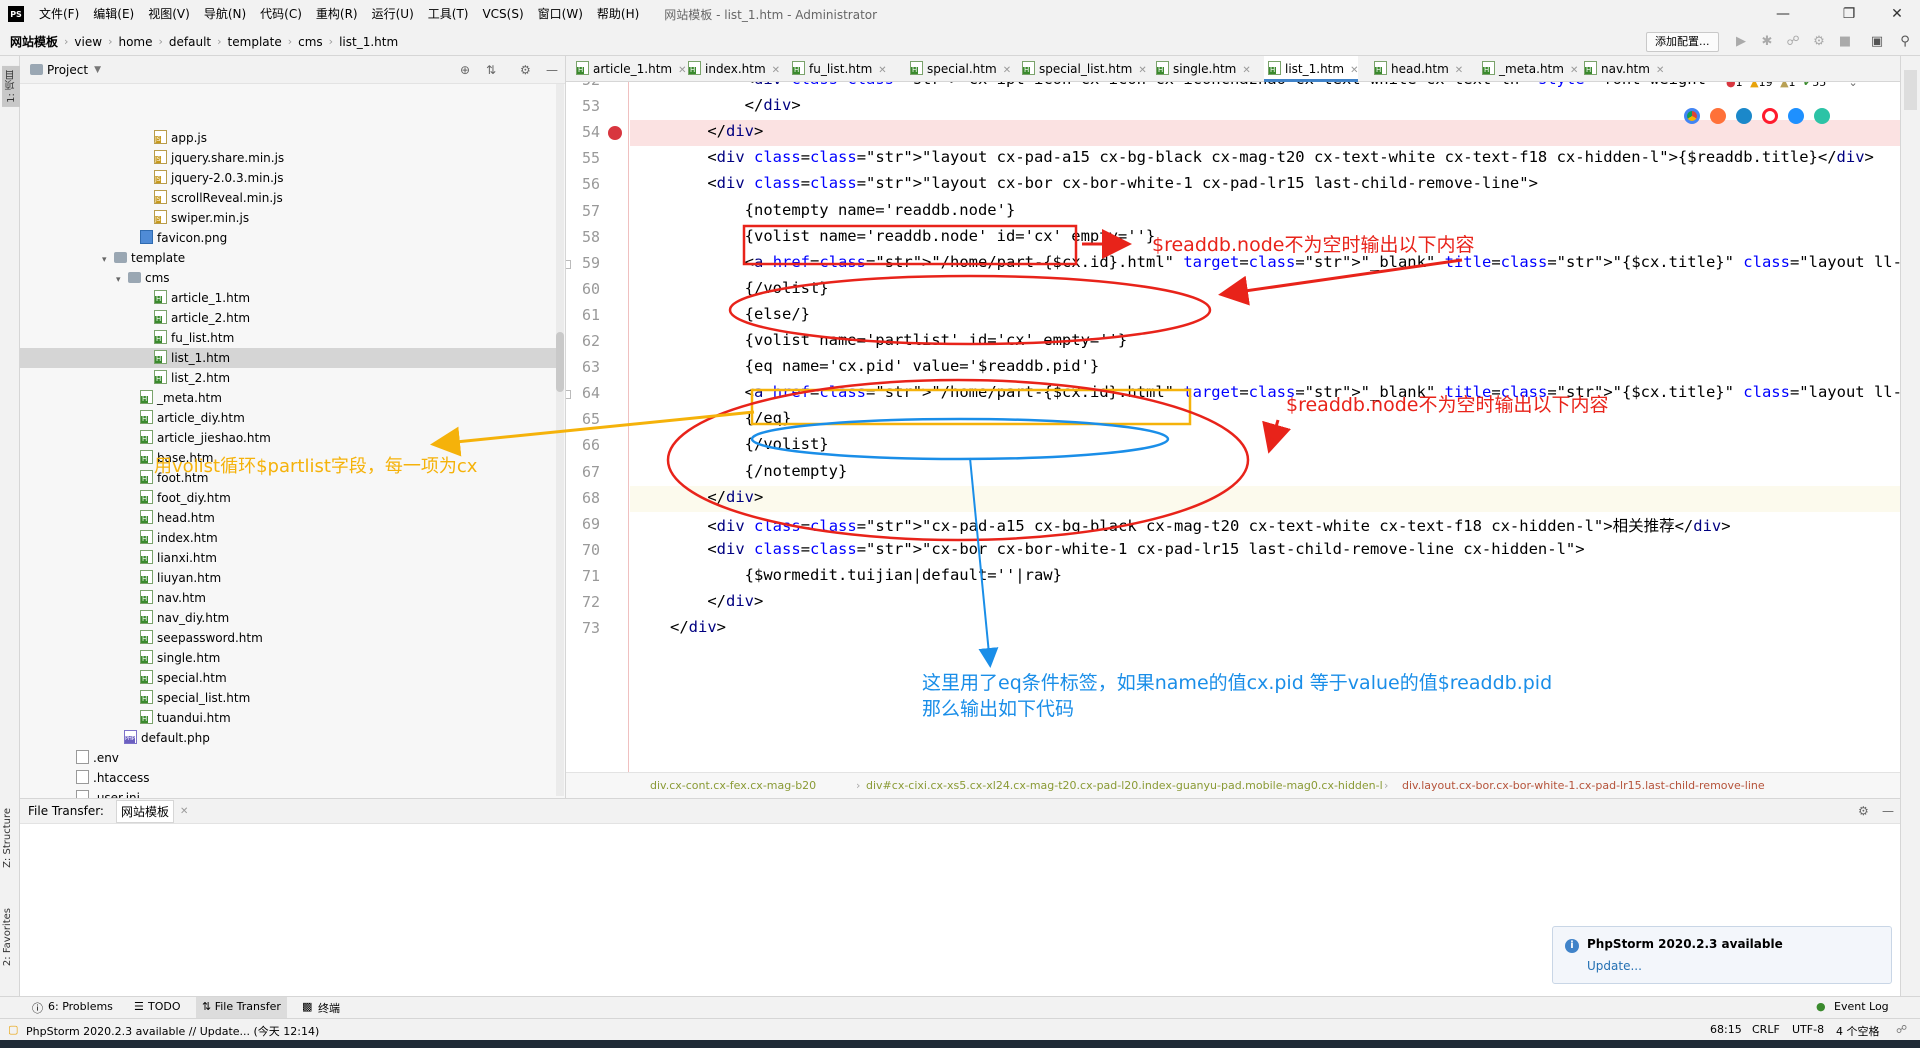  I want to click on menu-run: 运行(U), so click(393, 14).